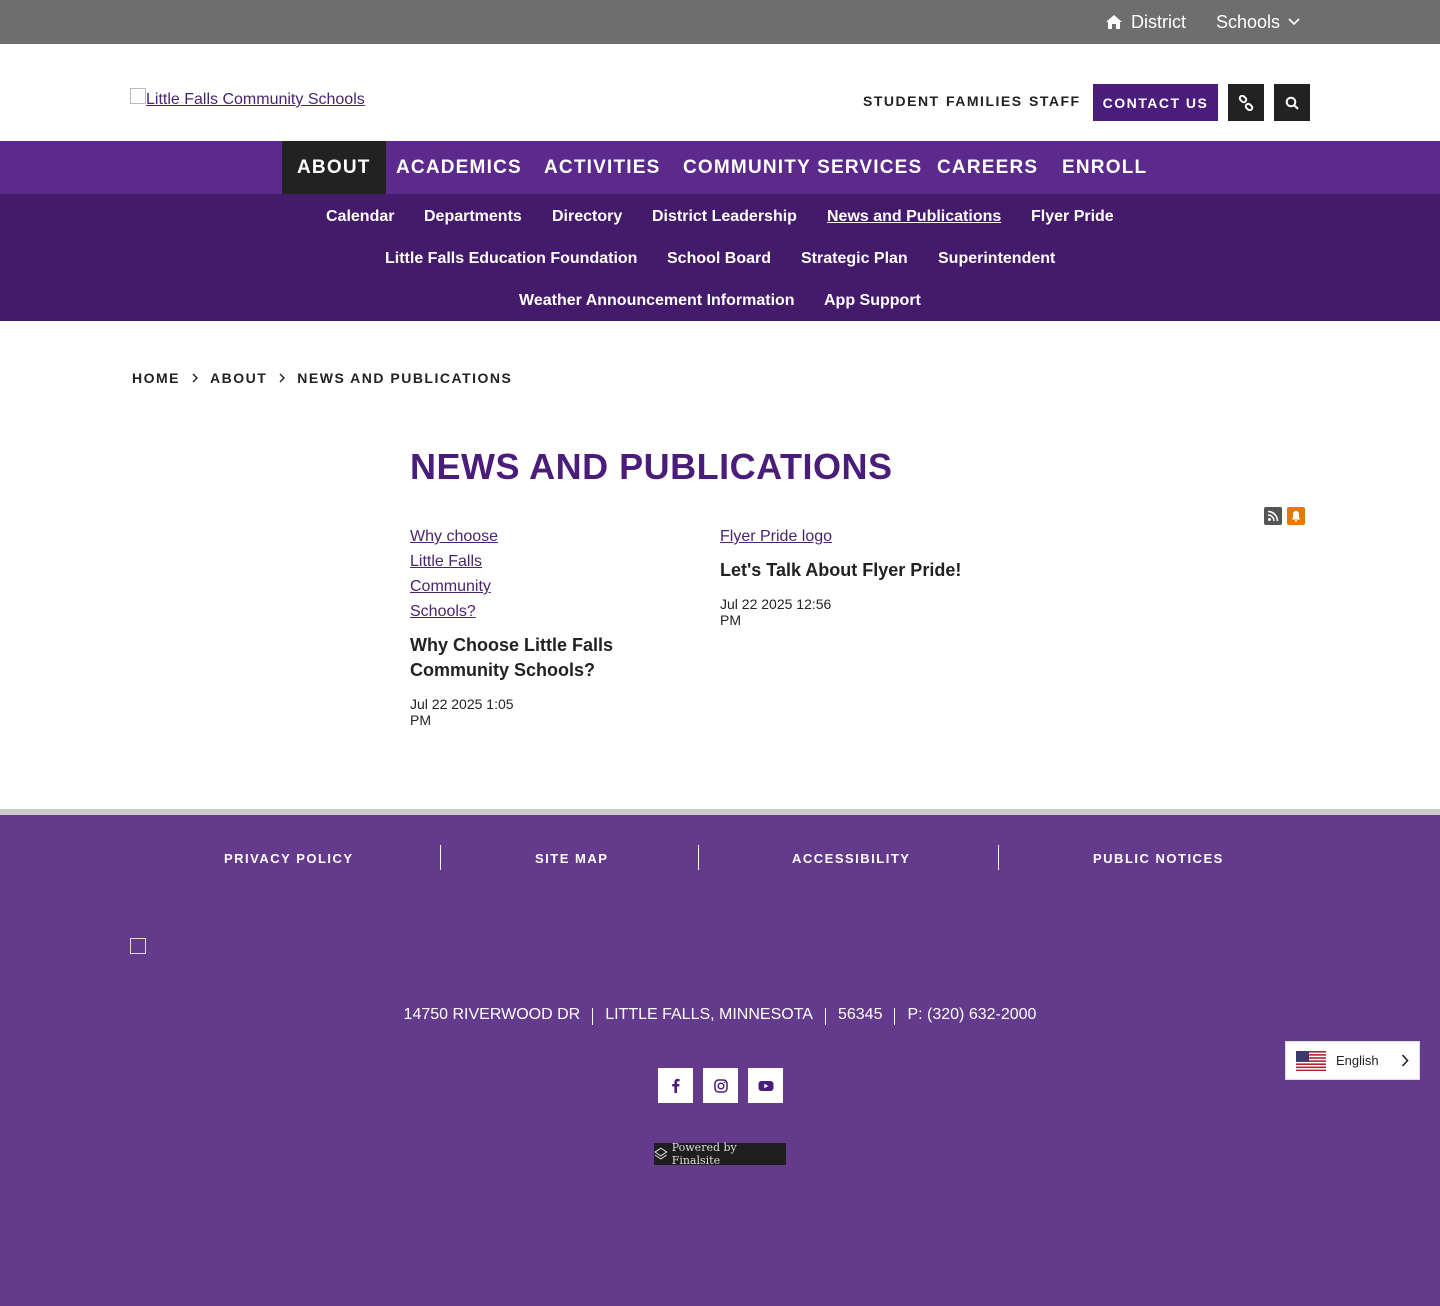 The image size is (1440, 1306). I want to click on page-title: NEWS AND PUBLICATIONS, so click(651, 466).